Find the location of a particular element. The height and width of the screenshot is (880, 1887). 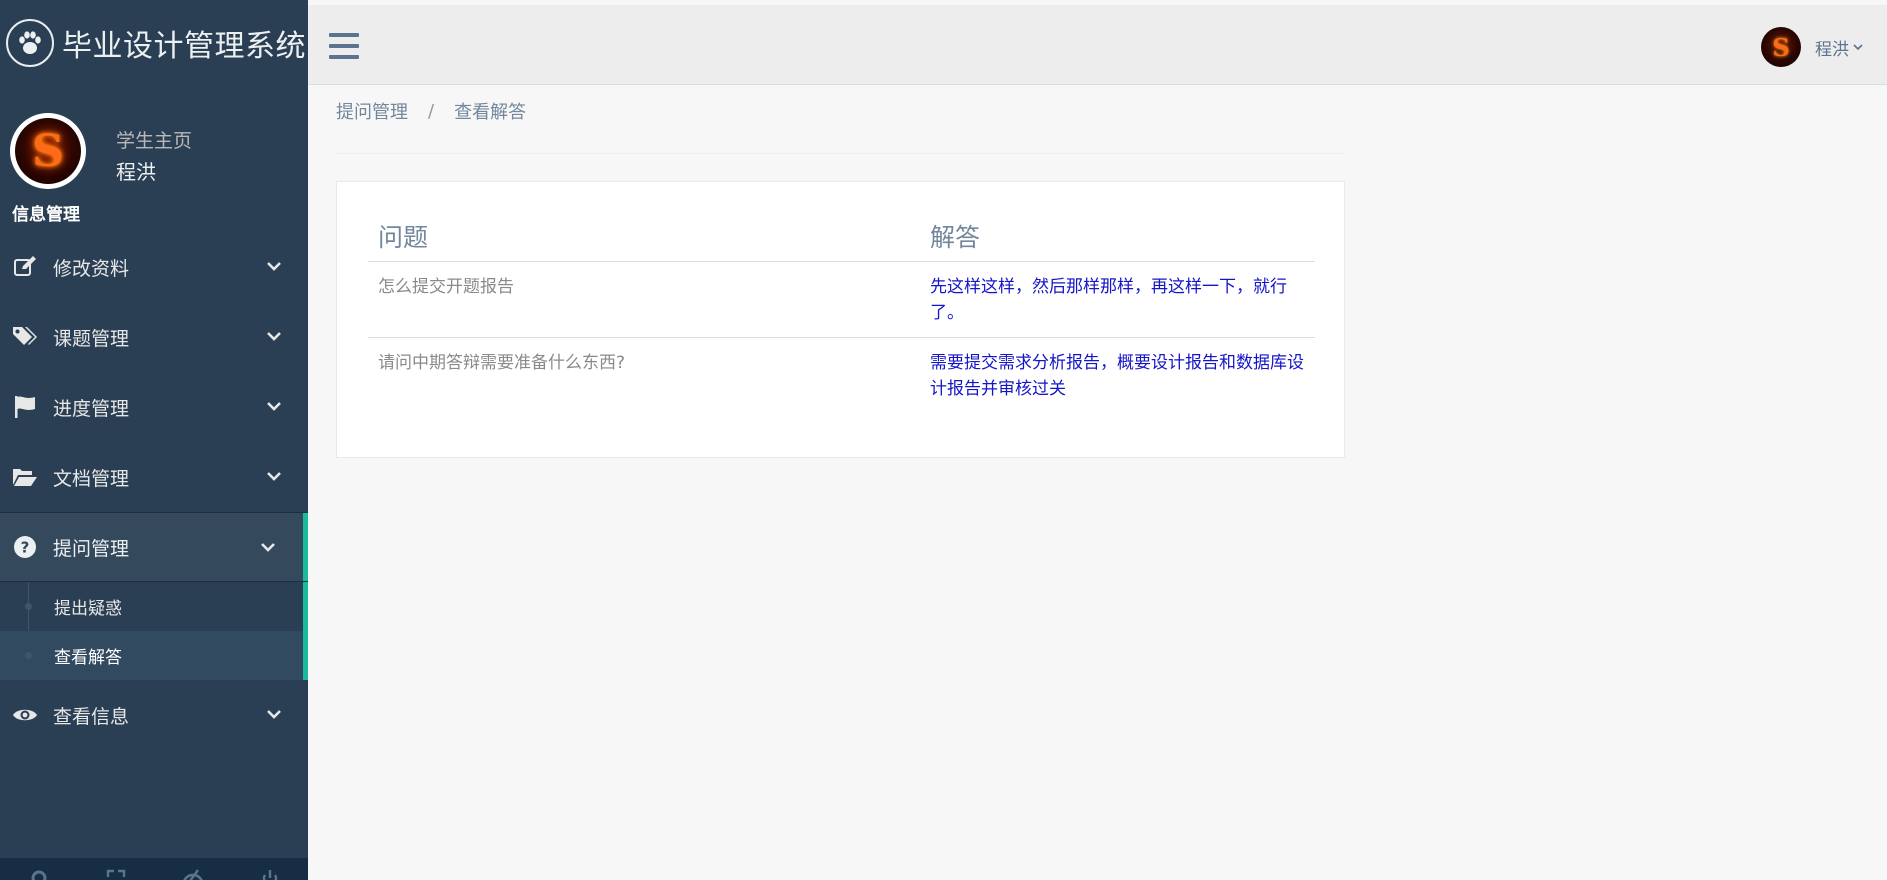

submenu-item-ask-question: 提出疑惑 is located at coordinates (151, 606).